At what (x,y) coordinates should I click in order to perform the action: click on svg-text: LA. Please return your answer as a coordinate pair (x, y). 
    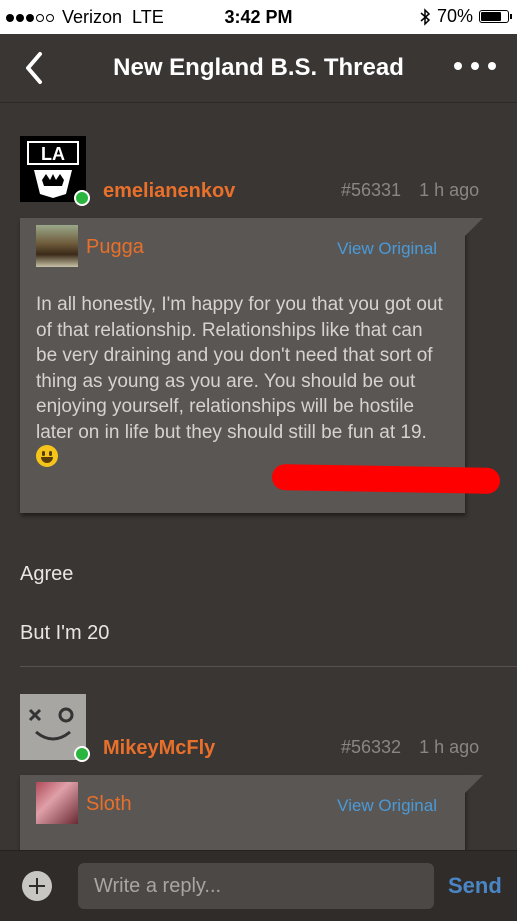
    Looking at the image, I should click on (53, 154).